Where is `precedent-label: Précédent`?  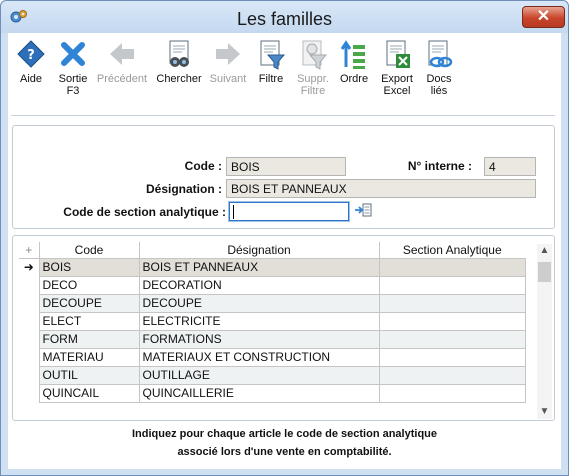
precedent-label: Précédent is located at coordinates (122, 79).